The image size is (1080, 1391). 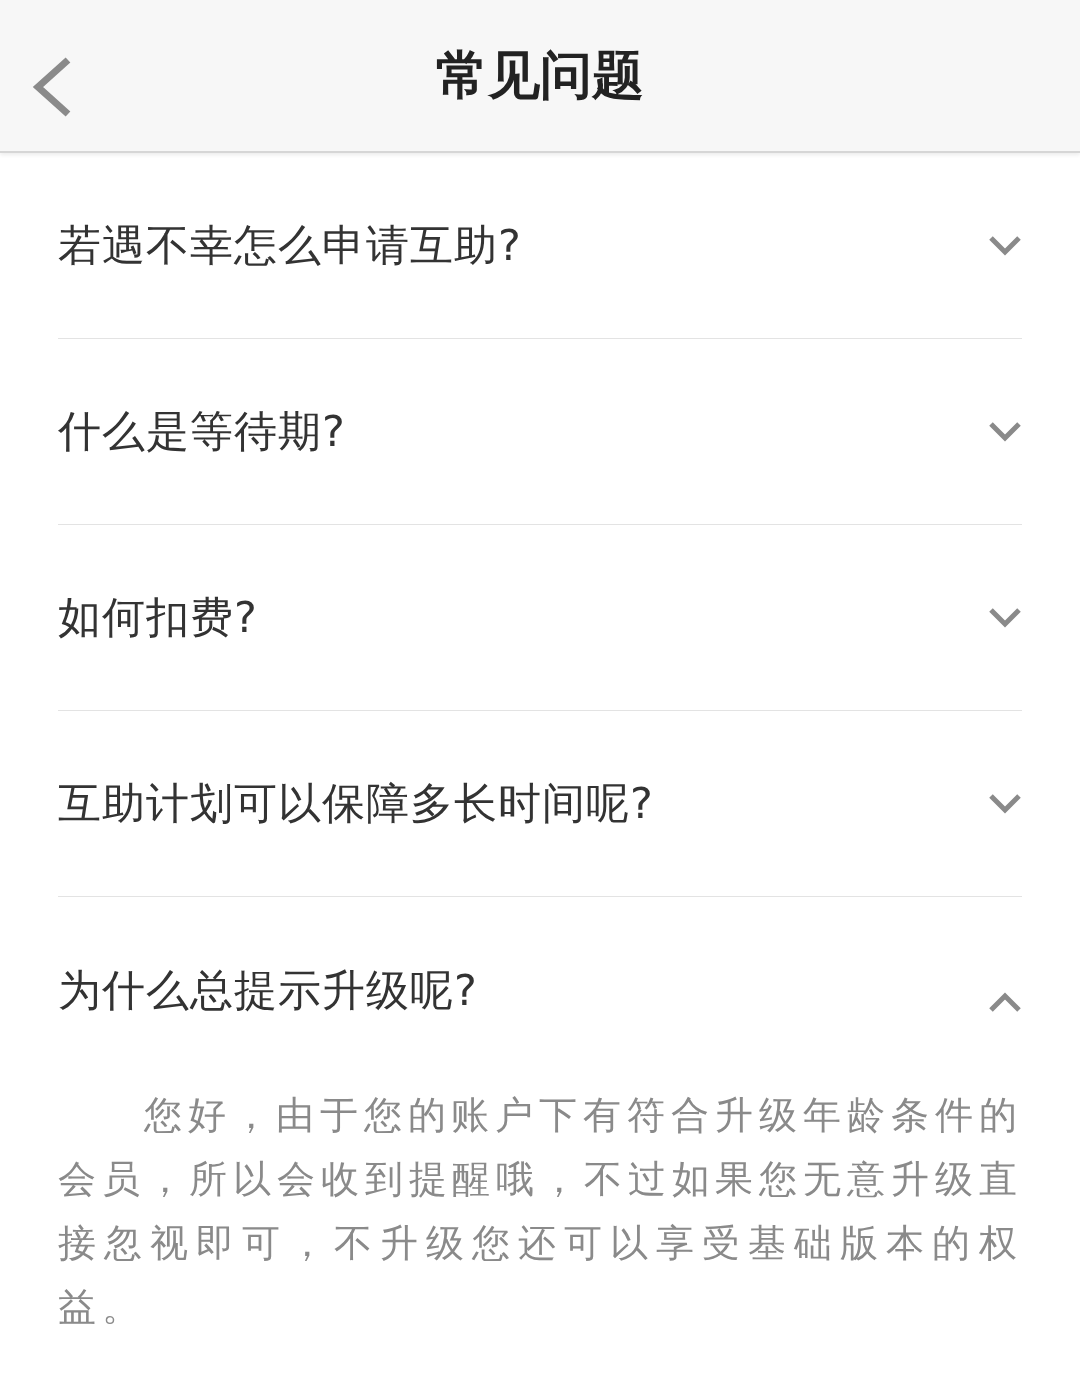 I want to click on faq-question: 为什么总提示升级呢?, so click(x=268, y=990).